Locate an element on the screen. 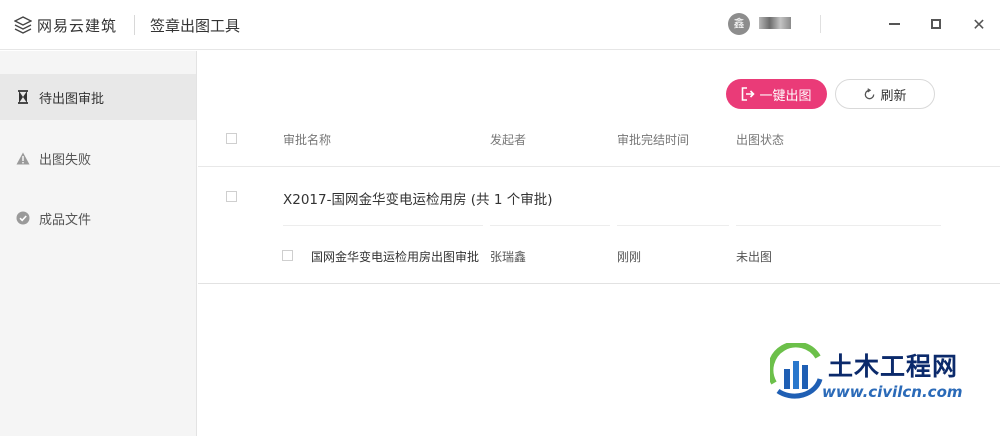 The width and height of the screenshot is (1000, 436). refresh-button: 刷新 is located at coordinates (885, 94).